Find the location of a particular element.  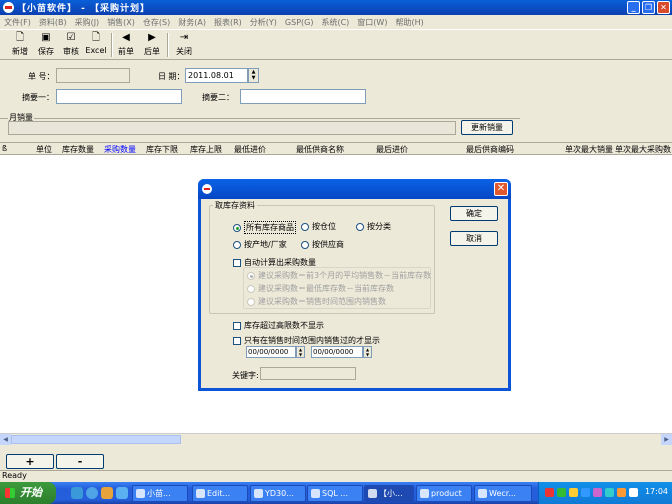

order-no-label: 单 号： is located at coordinates (41, 76).